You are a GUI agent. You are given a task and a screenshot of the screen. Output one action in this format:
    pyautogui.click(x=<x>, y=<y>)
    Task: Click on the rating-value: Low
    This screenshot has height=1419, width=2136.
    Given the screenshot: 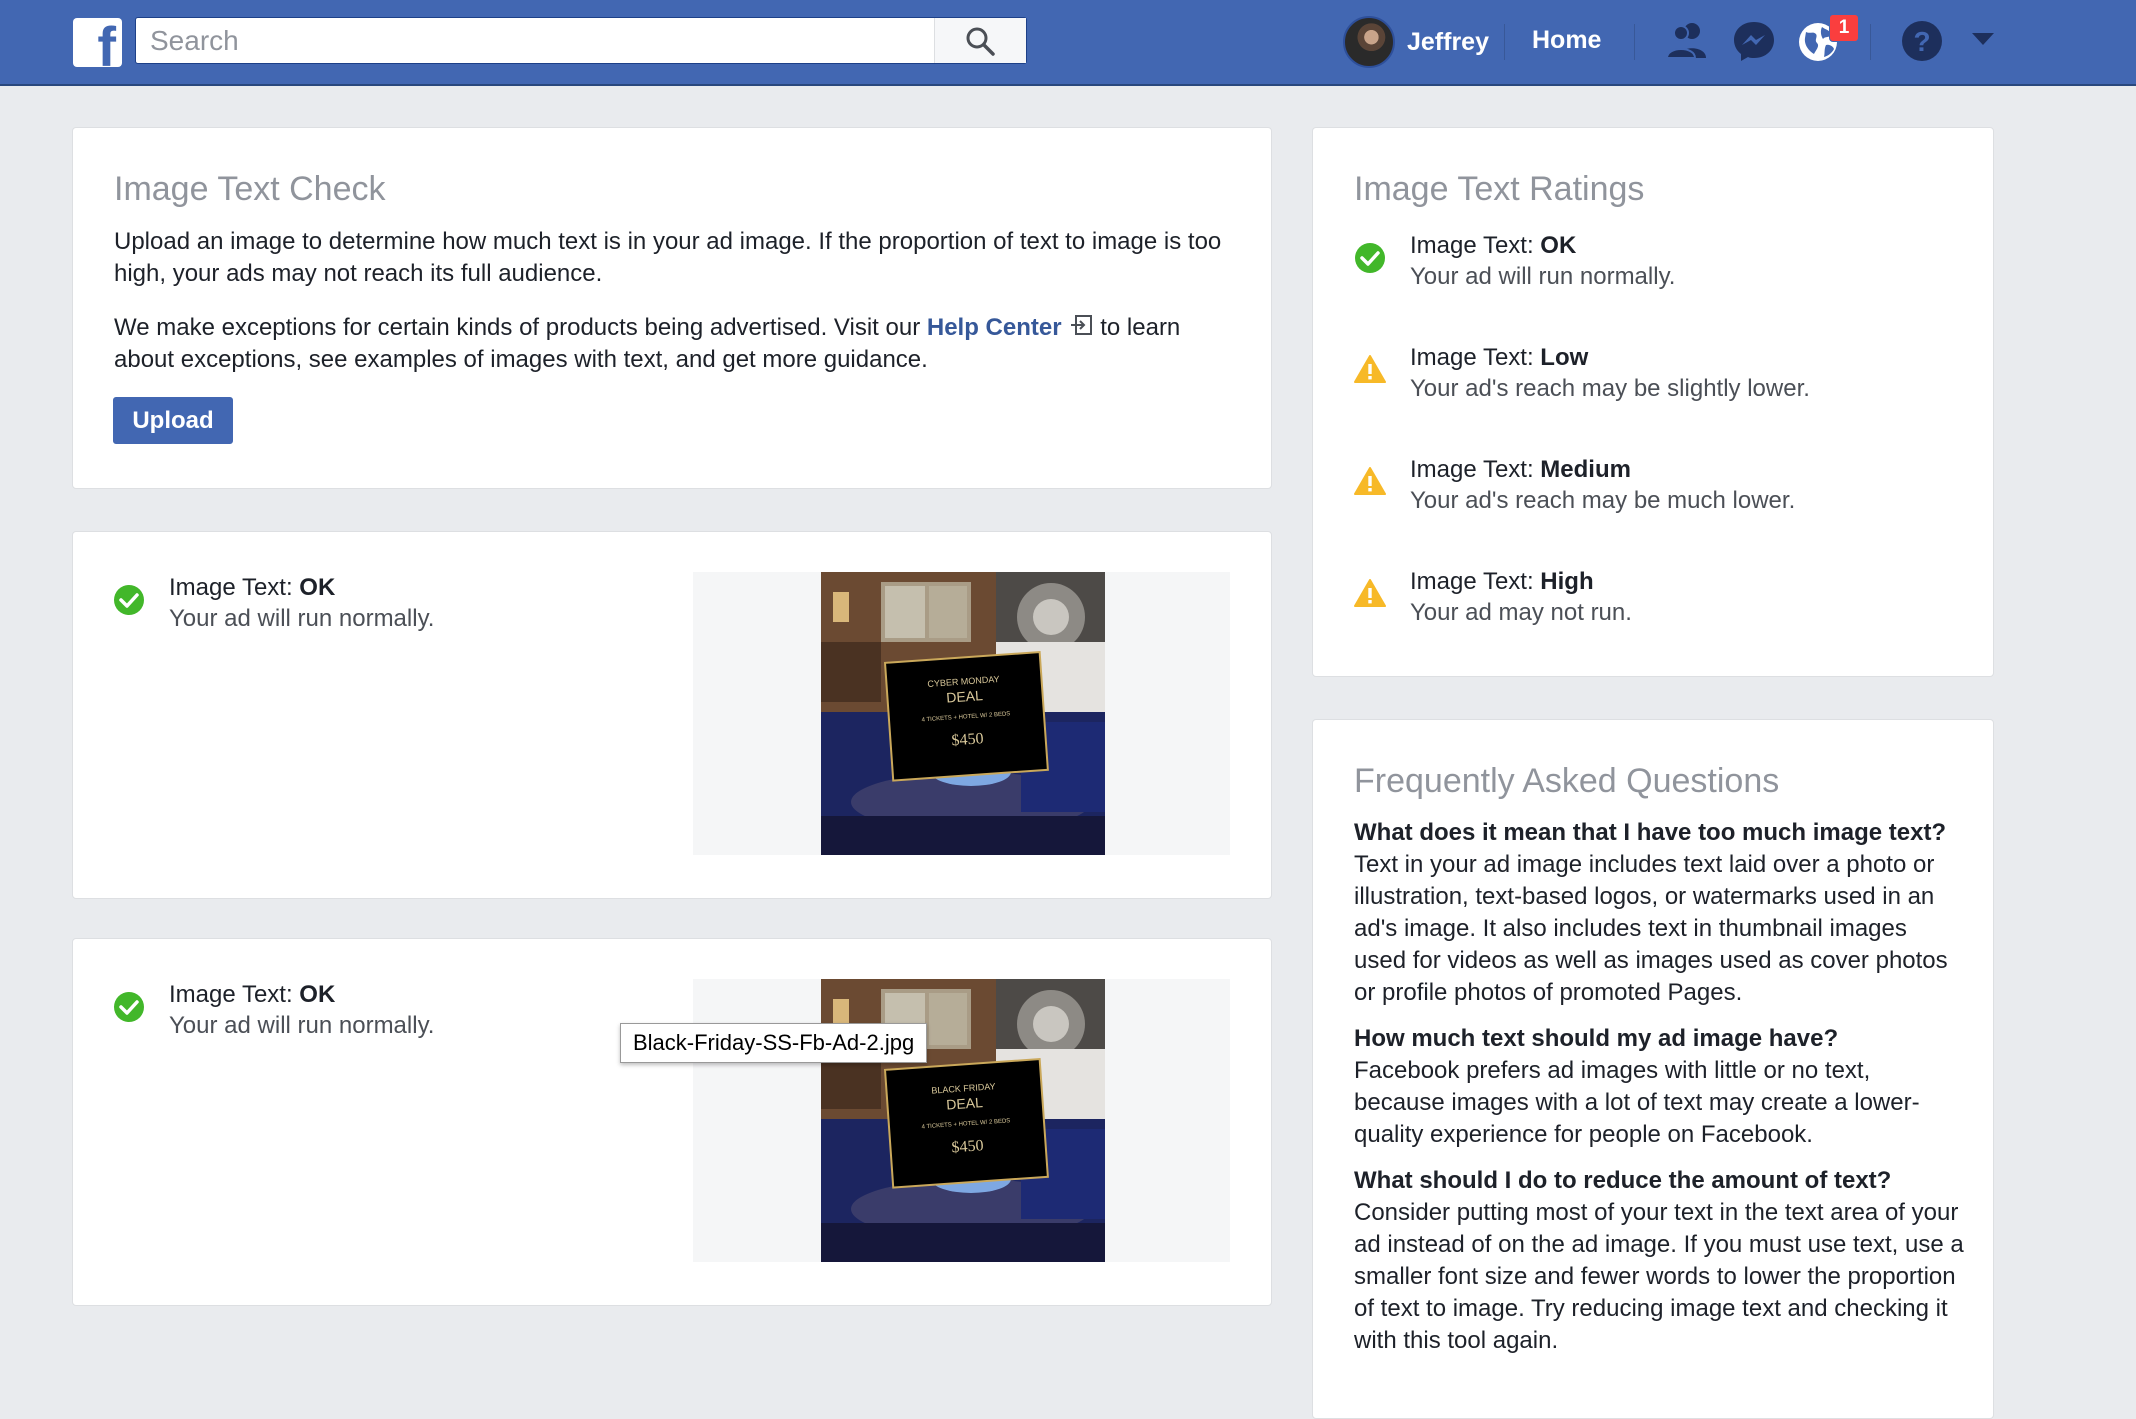 What is the action you would take?
    pyautogui.click(x=1564, y=357)
    